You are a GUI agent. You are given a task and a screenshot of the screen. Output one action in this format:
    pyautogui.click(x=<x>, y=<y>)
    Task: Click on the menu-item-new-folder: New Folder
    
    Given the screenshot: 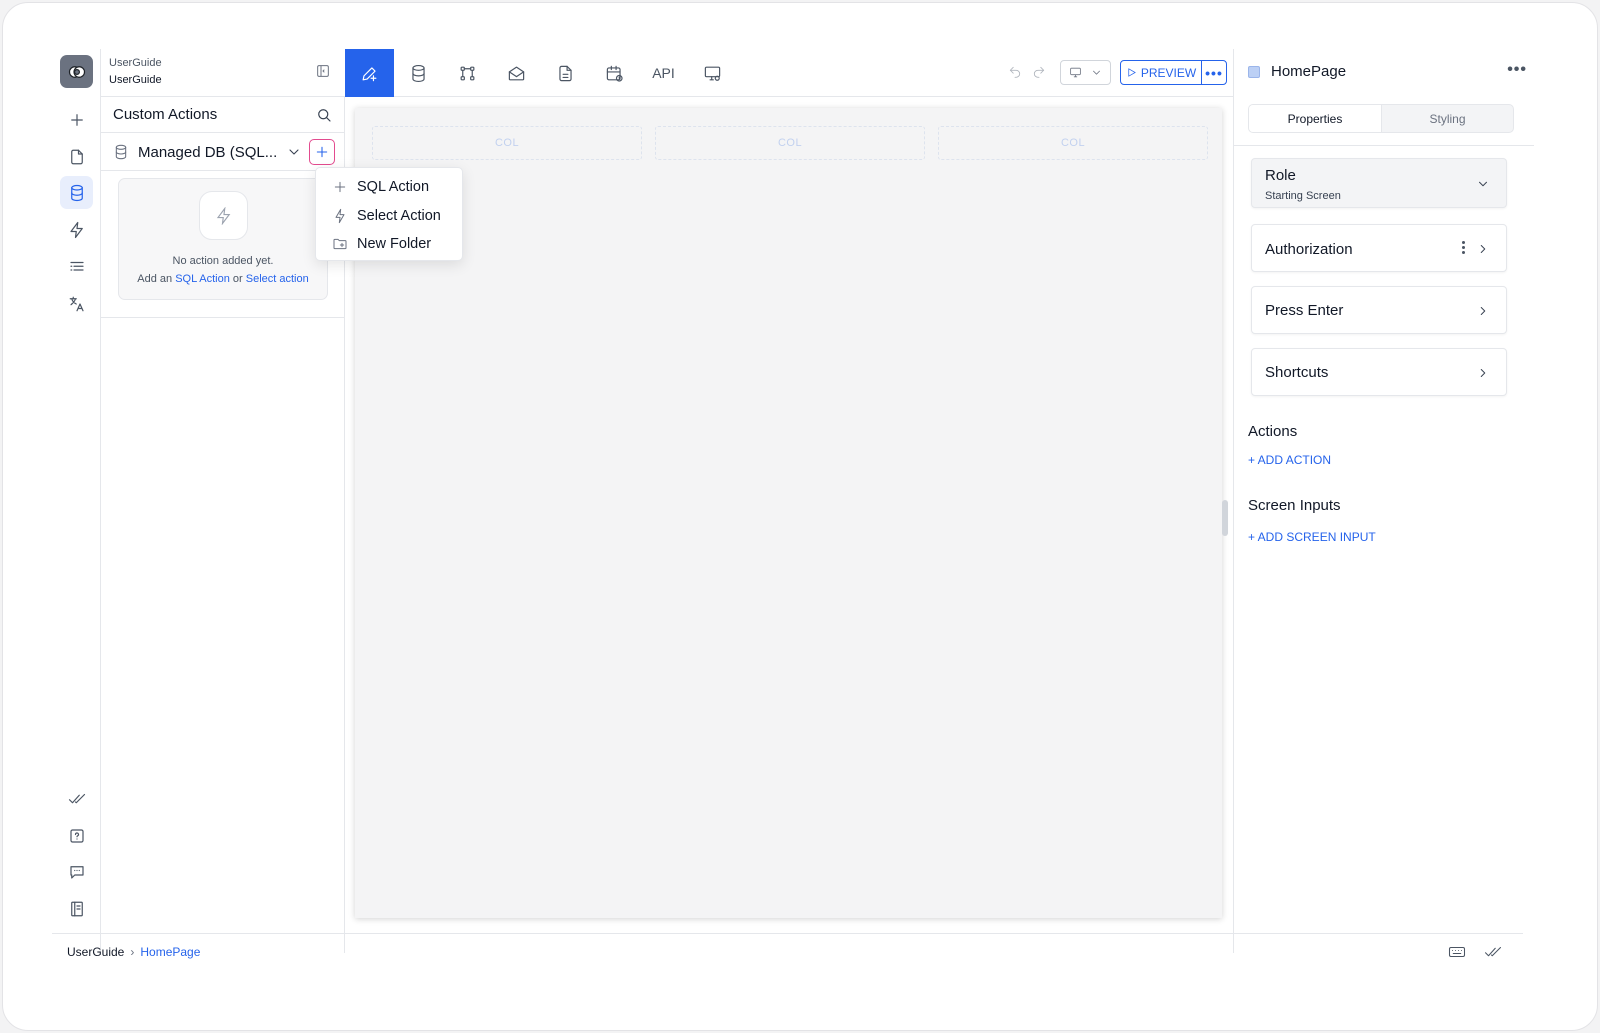 What is the action you would take?
    pyautogui.click(x=389, y=243)
    